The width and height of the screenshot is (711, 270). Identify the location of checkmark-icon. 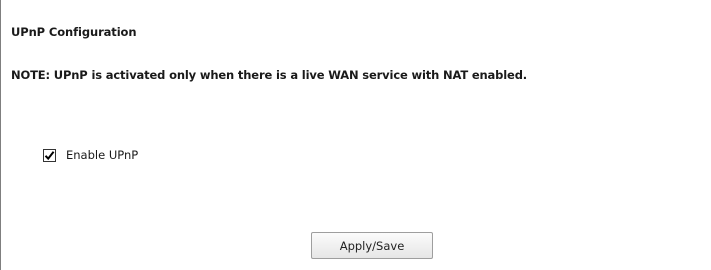
(49, 155).